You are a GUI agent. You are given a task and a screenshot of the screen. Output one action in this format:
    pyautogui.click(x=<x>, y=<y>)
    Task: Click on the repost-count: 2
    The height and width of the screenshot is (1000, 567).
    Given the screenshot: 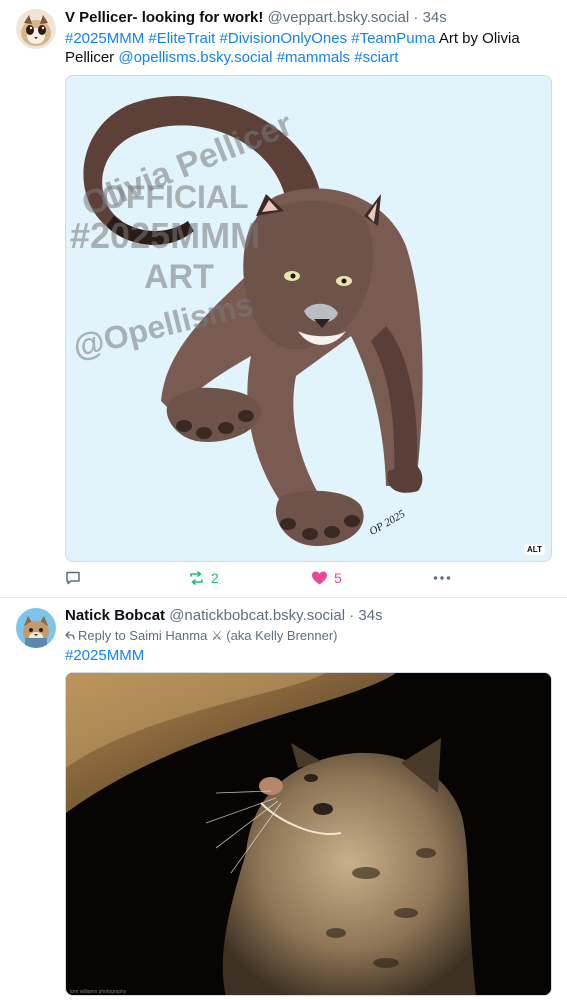 What is the action you would take?
    pyautogui.click(x=215, y=578)
    